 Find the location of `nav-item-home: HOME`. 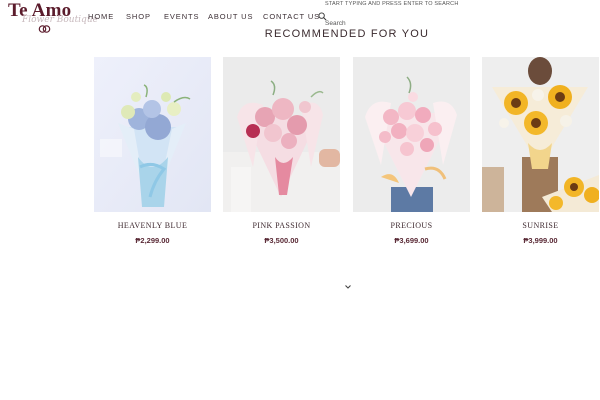

nav-item-home: HOME is located at coordinates (101, 16).